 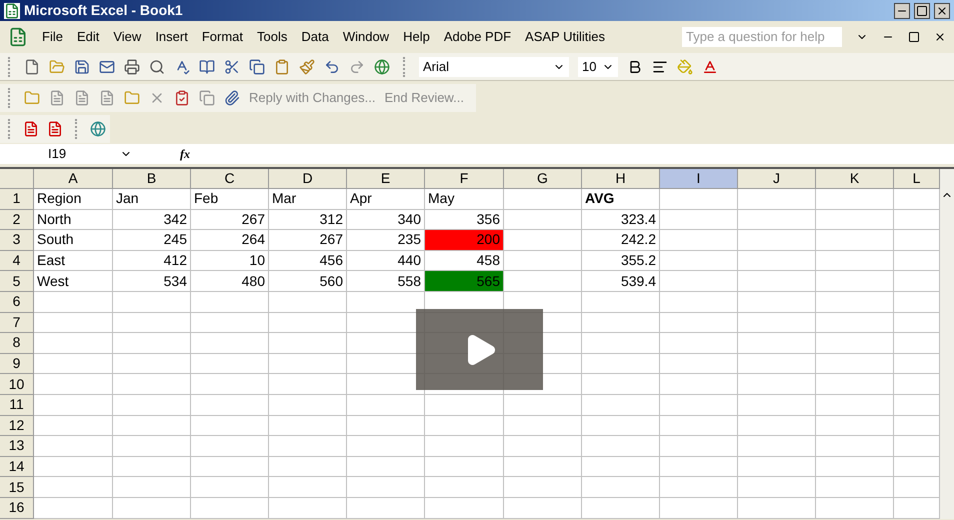 I want to click on play-button, so click(x=479, y=349).